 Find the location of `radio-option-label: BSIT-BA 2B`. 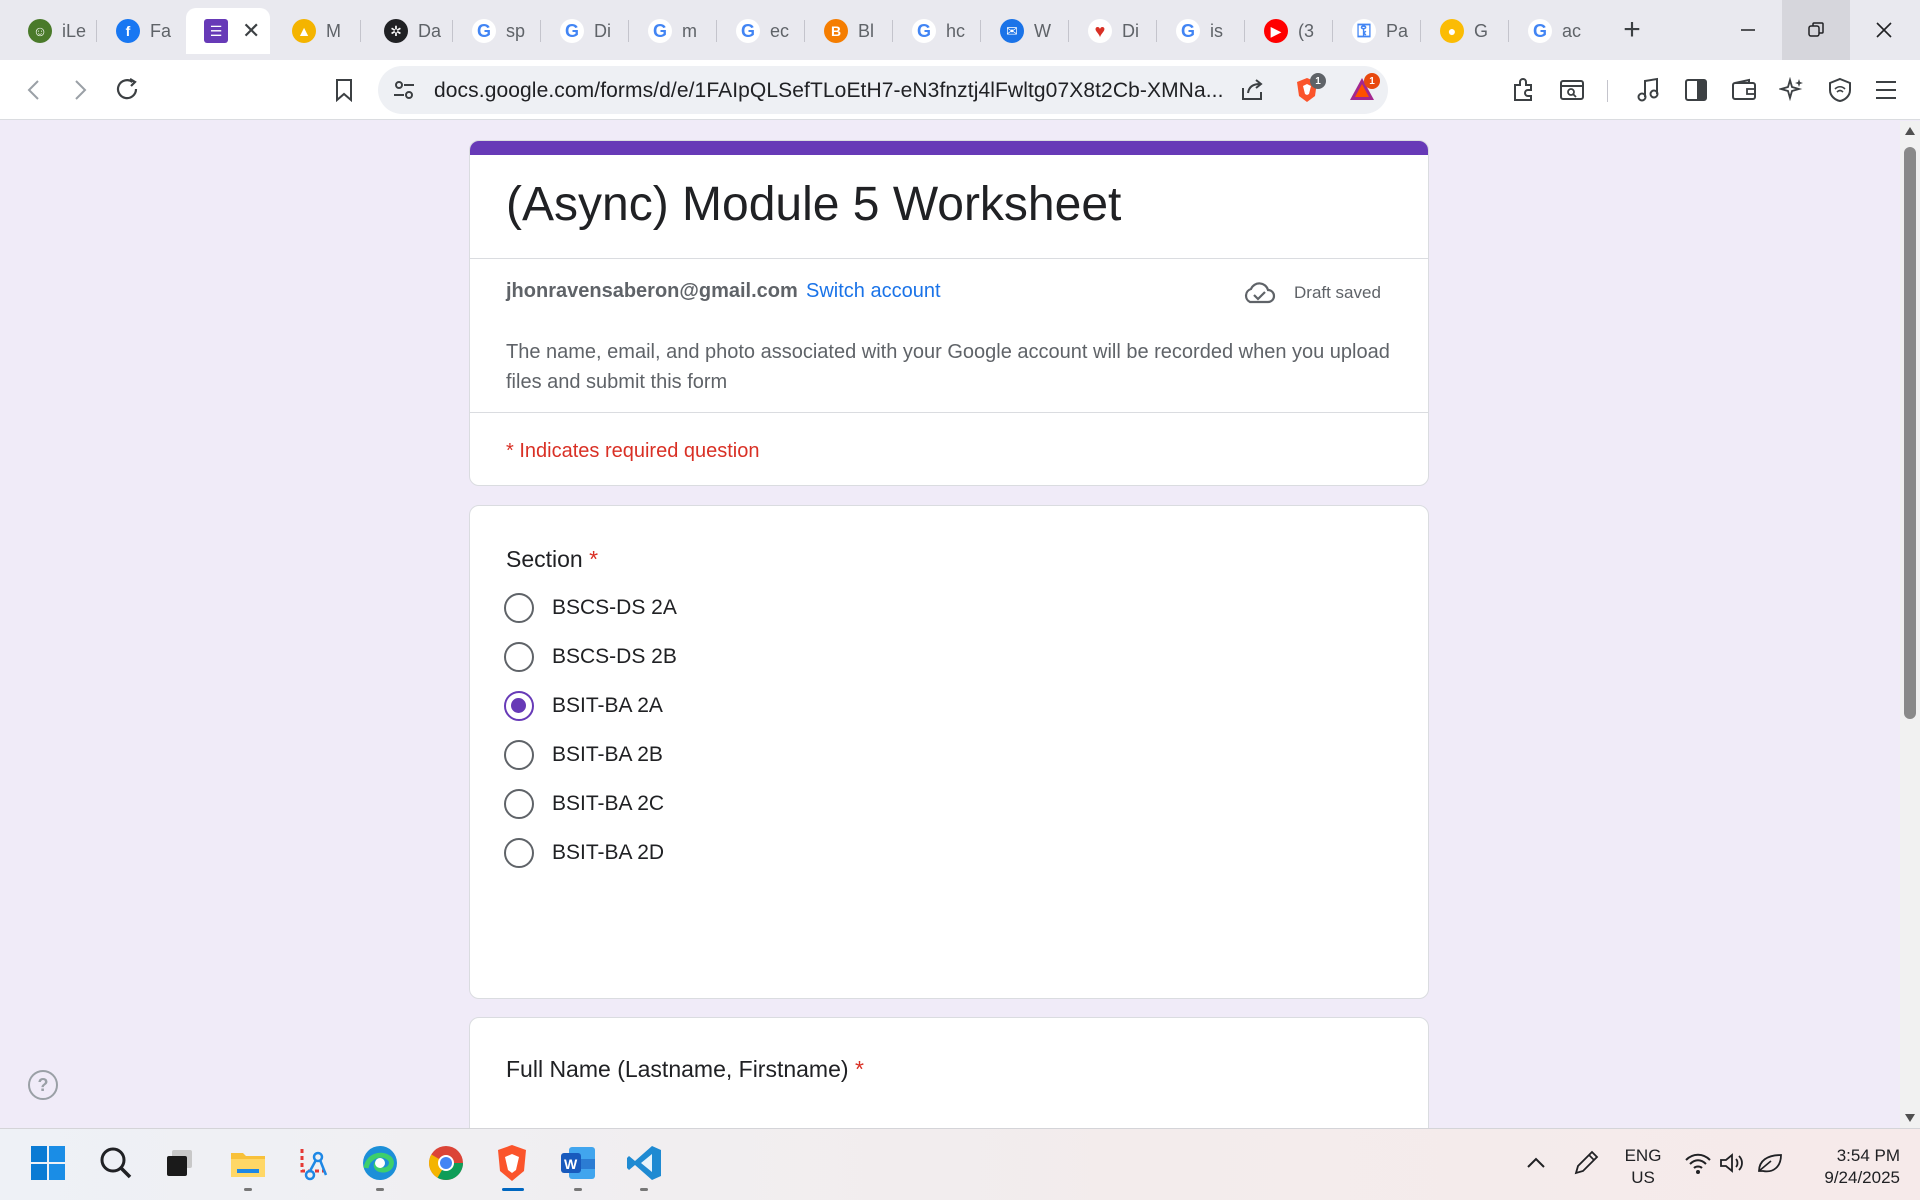

radio-option-label: BSIT-BA 2B is located at coordinates (607, 754).